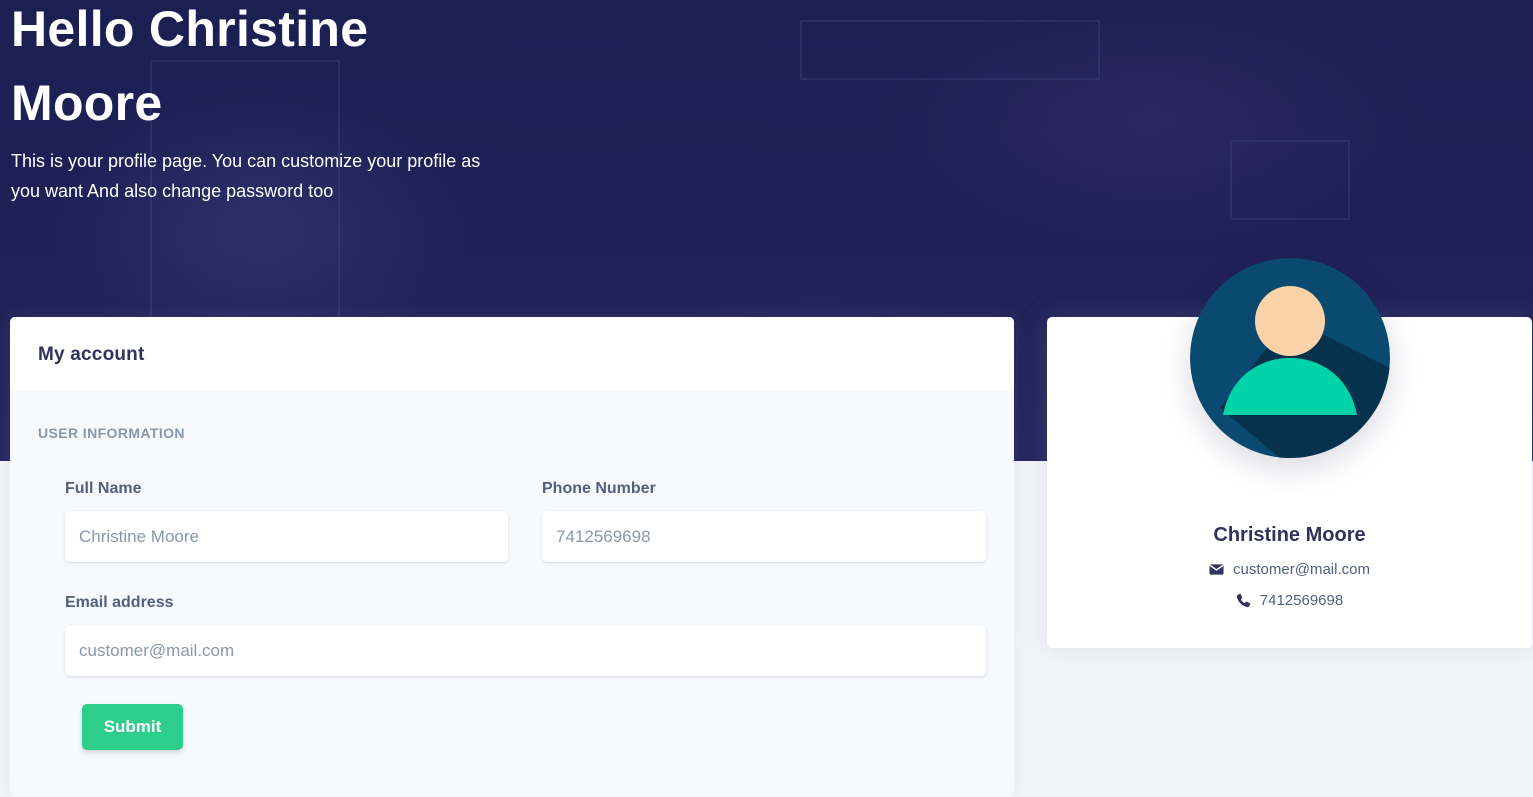 The image size is (1533, 797). Describe the element at coordinates (132, 727) in the screenshot. I see `submit-button: Submit` at that location.